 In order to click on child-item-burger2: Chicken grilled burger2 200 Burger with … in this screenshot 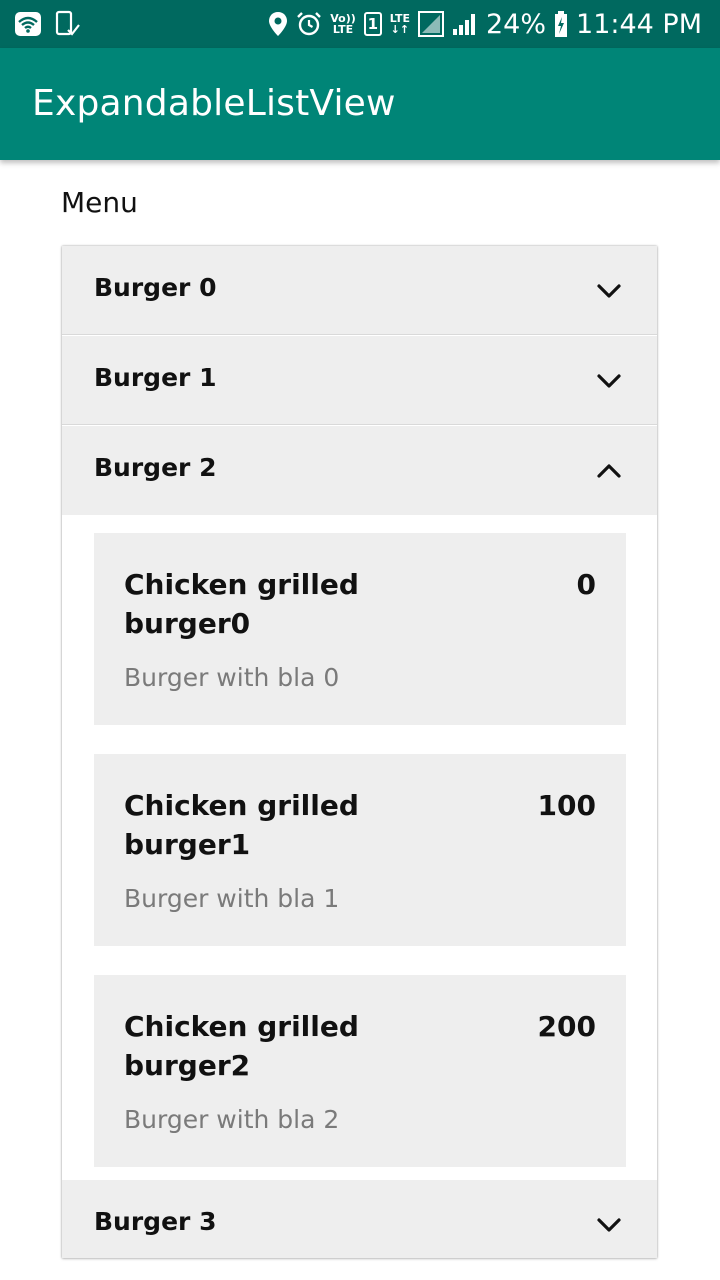, I will do `click(360, 1071)`.